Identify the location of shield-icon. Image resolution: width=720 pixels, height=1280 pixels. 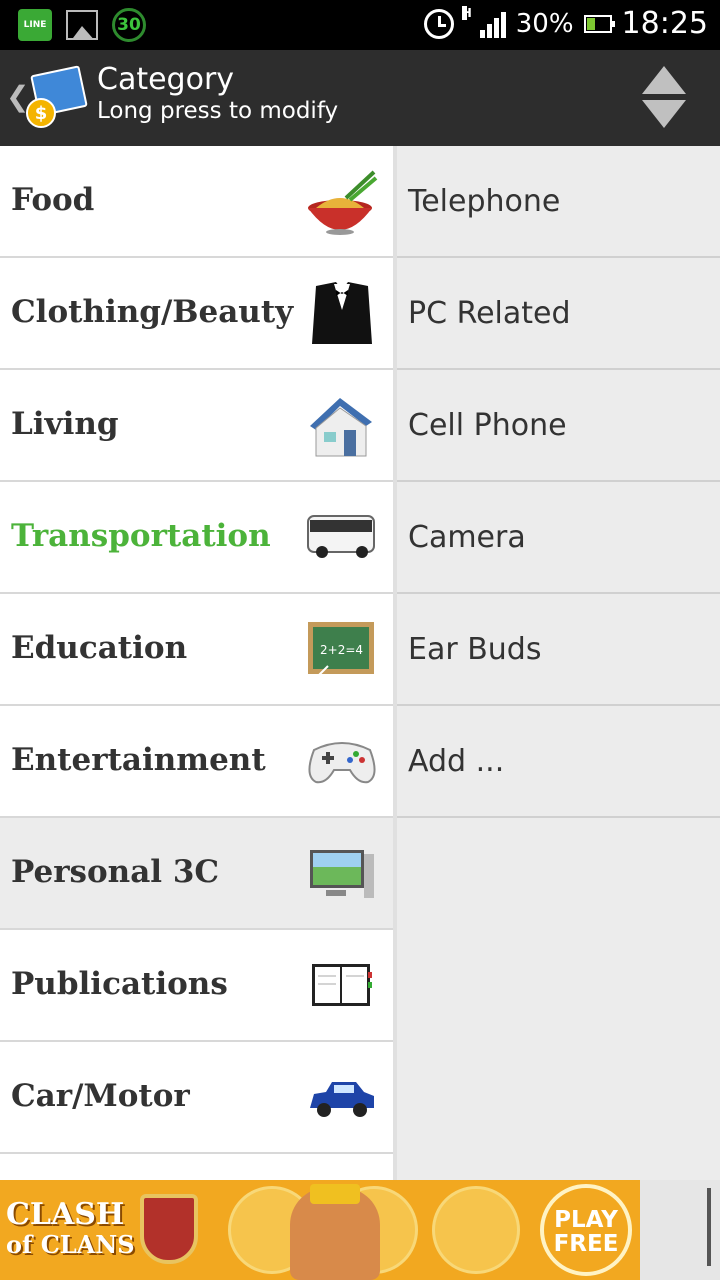
(169, 1229).